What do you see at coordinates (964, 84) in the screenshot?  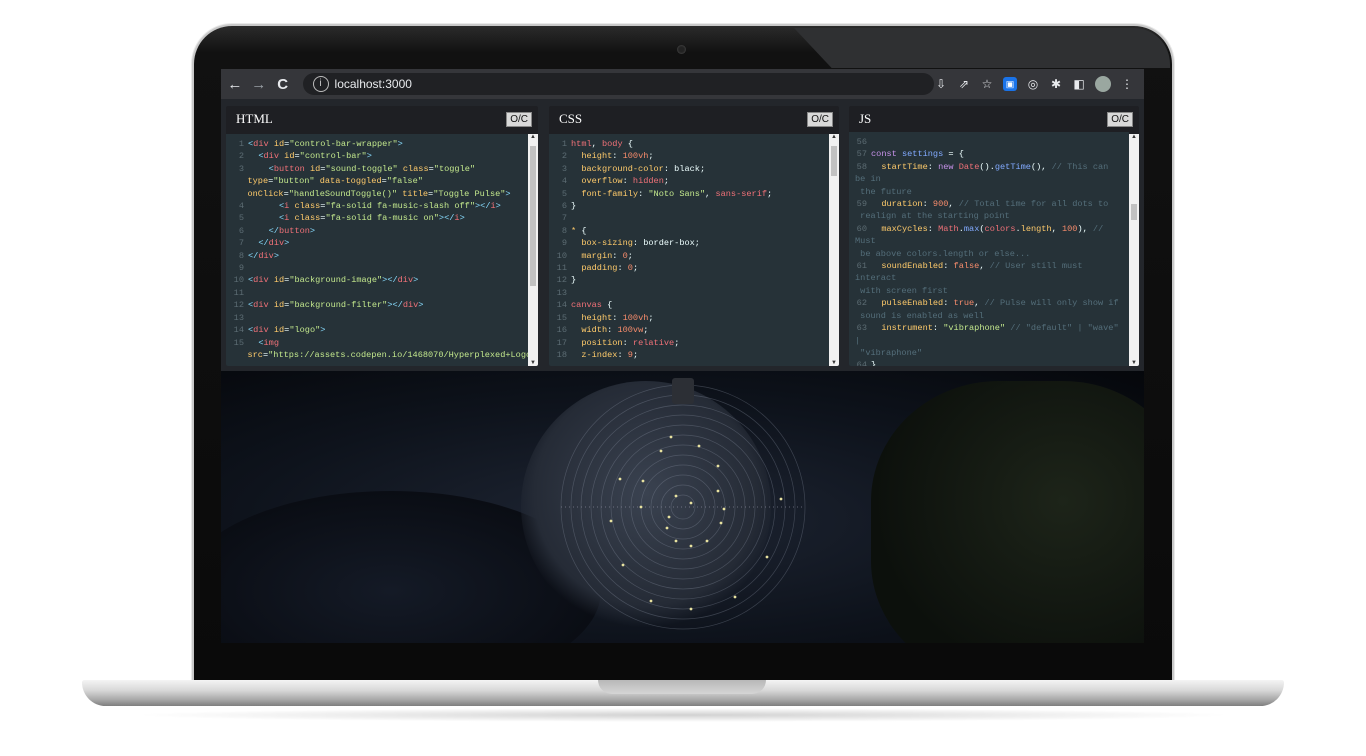 I see `share-icon: ⇗` at bounding box center [964, 84].